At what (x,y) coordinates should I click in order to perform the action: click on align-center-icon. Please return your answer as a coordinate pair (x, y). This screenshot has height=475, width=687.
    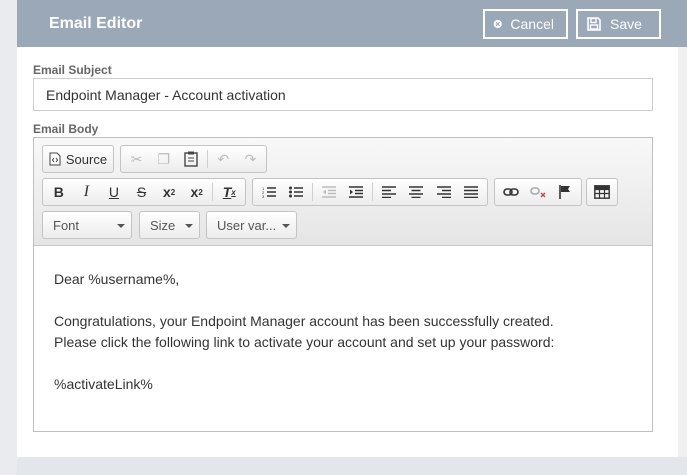
    Looking at the image, I should click on (416, 192).